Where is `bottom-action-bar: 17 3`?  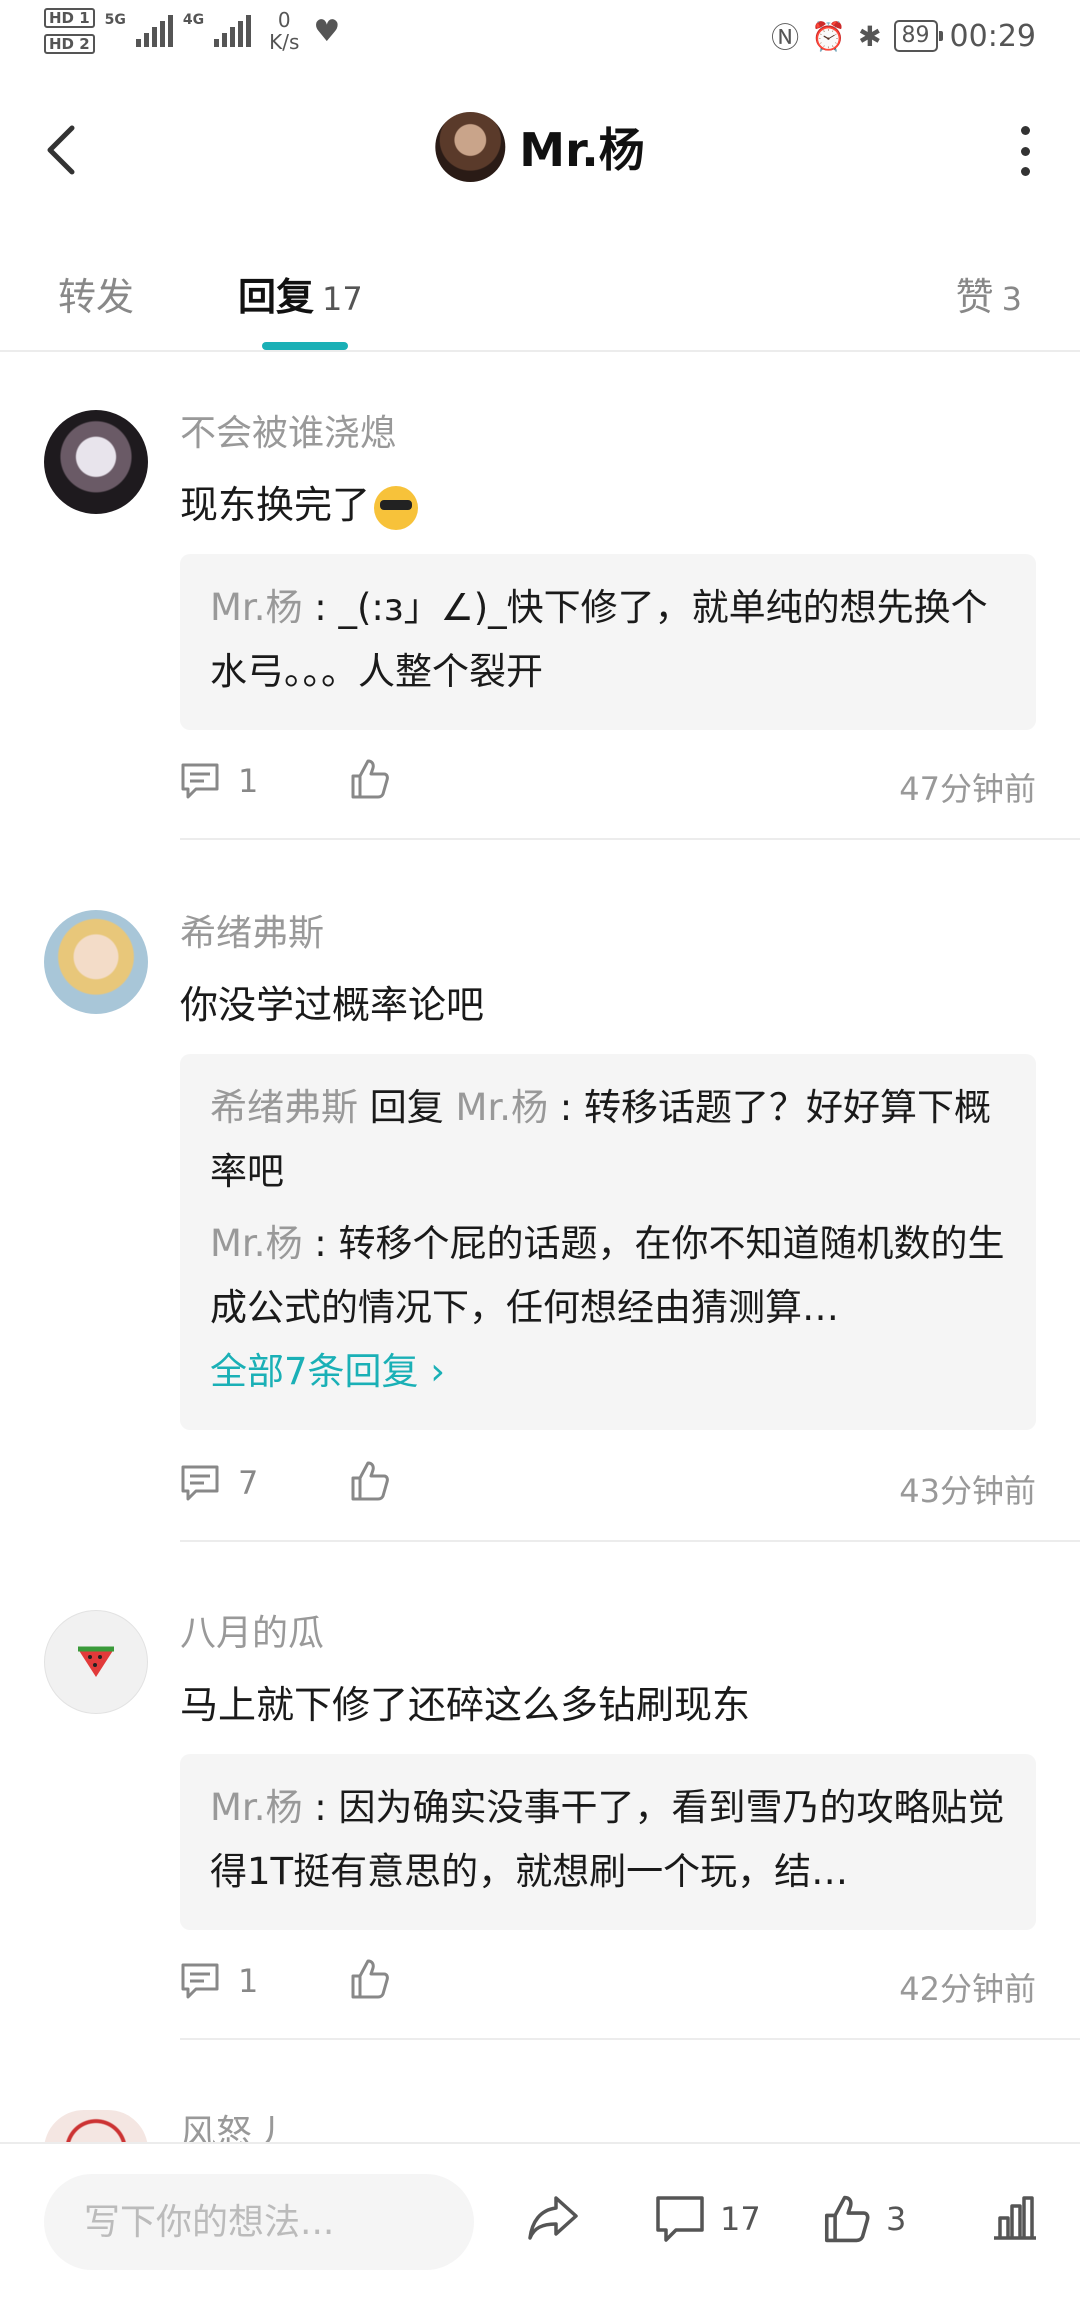
bottom-action-bar: 17 3 is located at coordinates (540, 2221).